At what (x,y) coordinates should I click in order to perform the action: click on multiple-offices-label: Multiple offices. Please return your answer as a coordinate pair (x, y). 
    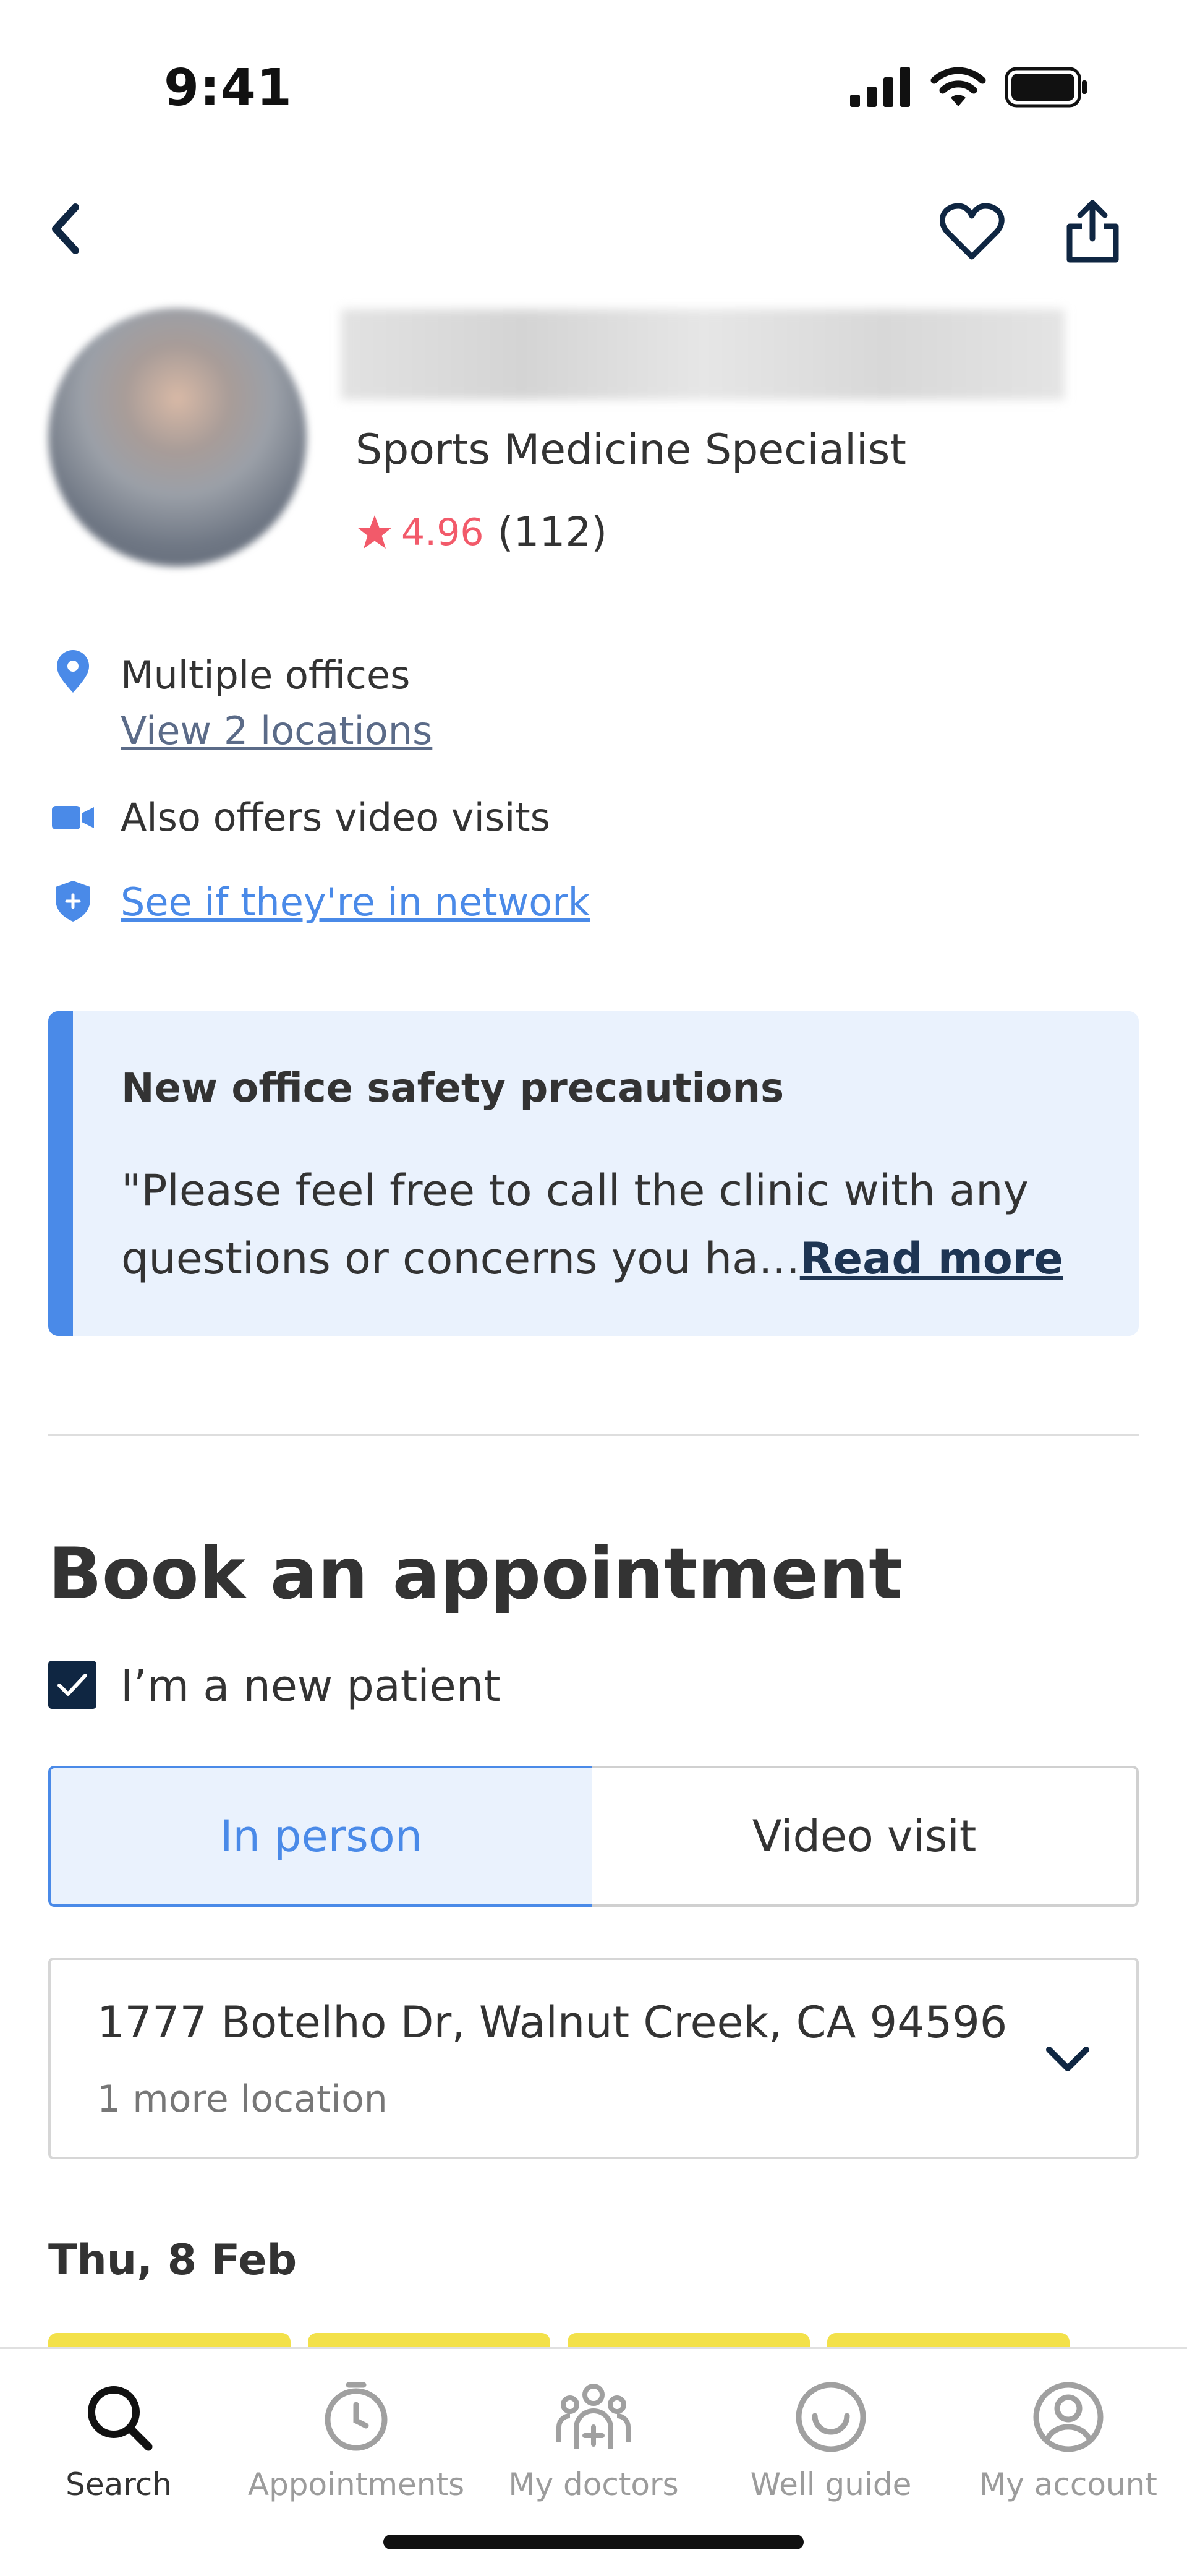
    Looking at the image, I should click on (266, 676).